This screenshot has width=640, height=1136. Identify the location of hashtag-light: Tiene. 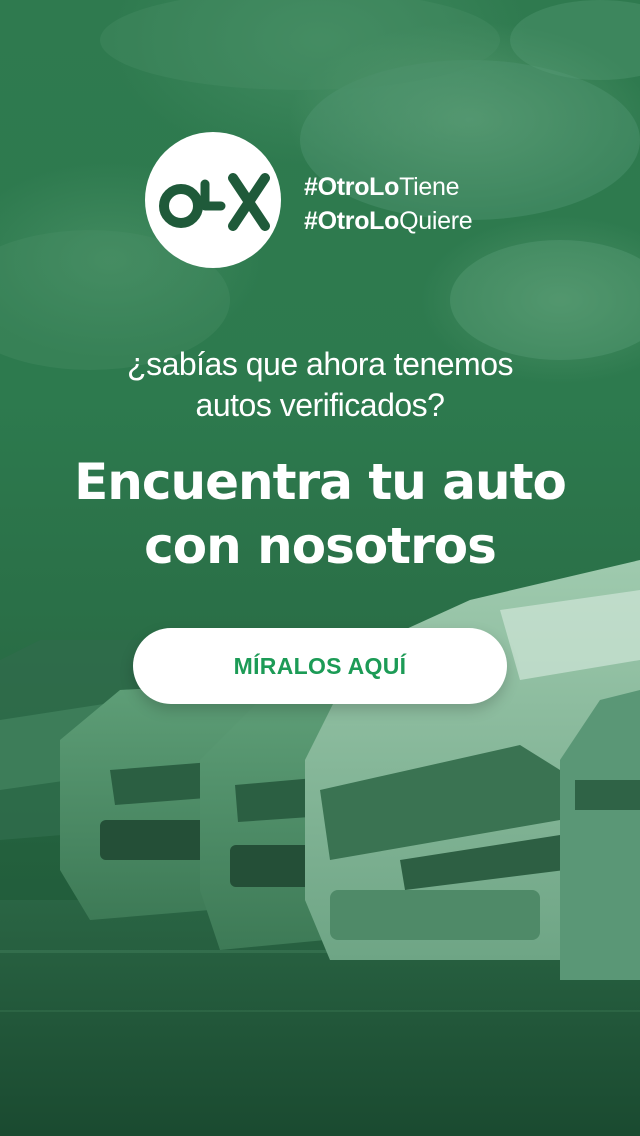
(429, 187).